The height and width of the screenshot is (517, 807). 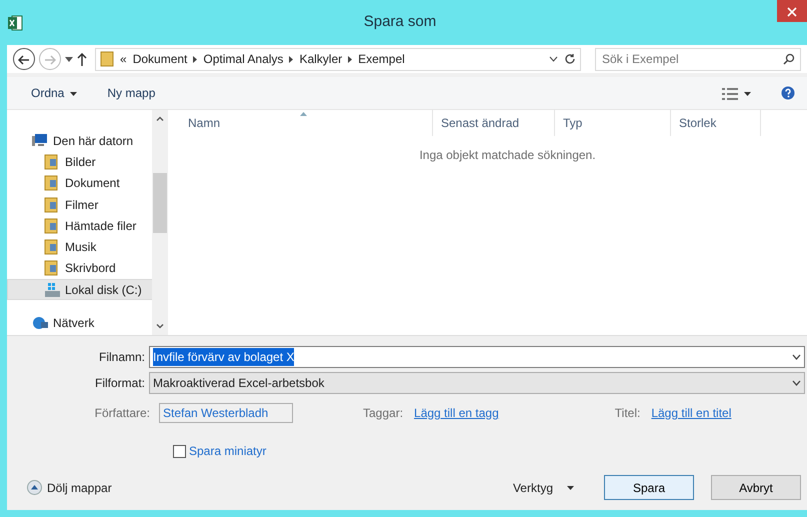 What do you see at coordinates (69, 487) in the screenshot?
I see `hide-folders-button: Dölj mappar` at bounding box center [69, 487].